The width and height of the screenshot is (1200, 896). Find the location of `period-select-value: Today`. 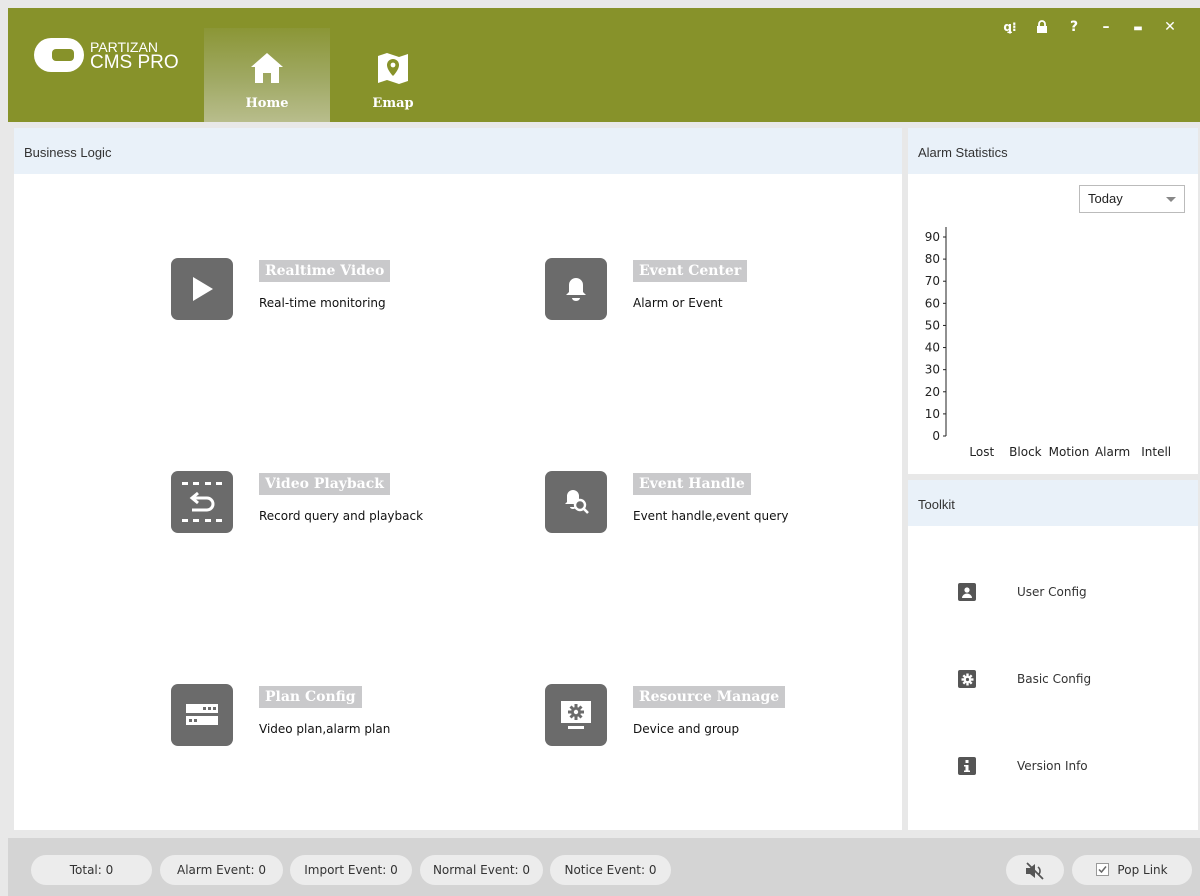

period-select-value: Today is located at coordinates (1105, 198).